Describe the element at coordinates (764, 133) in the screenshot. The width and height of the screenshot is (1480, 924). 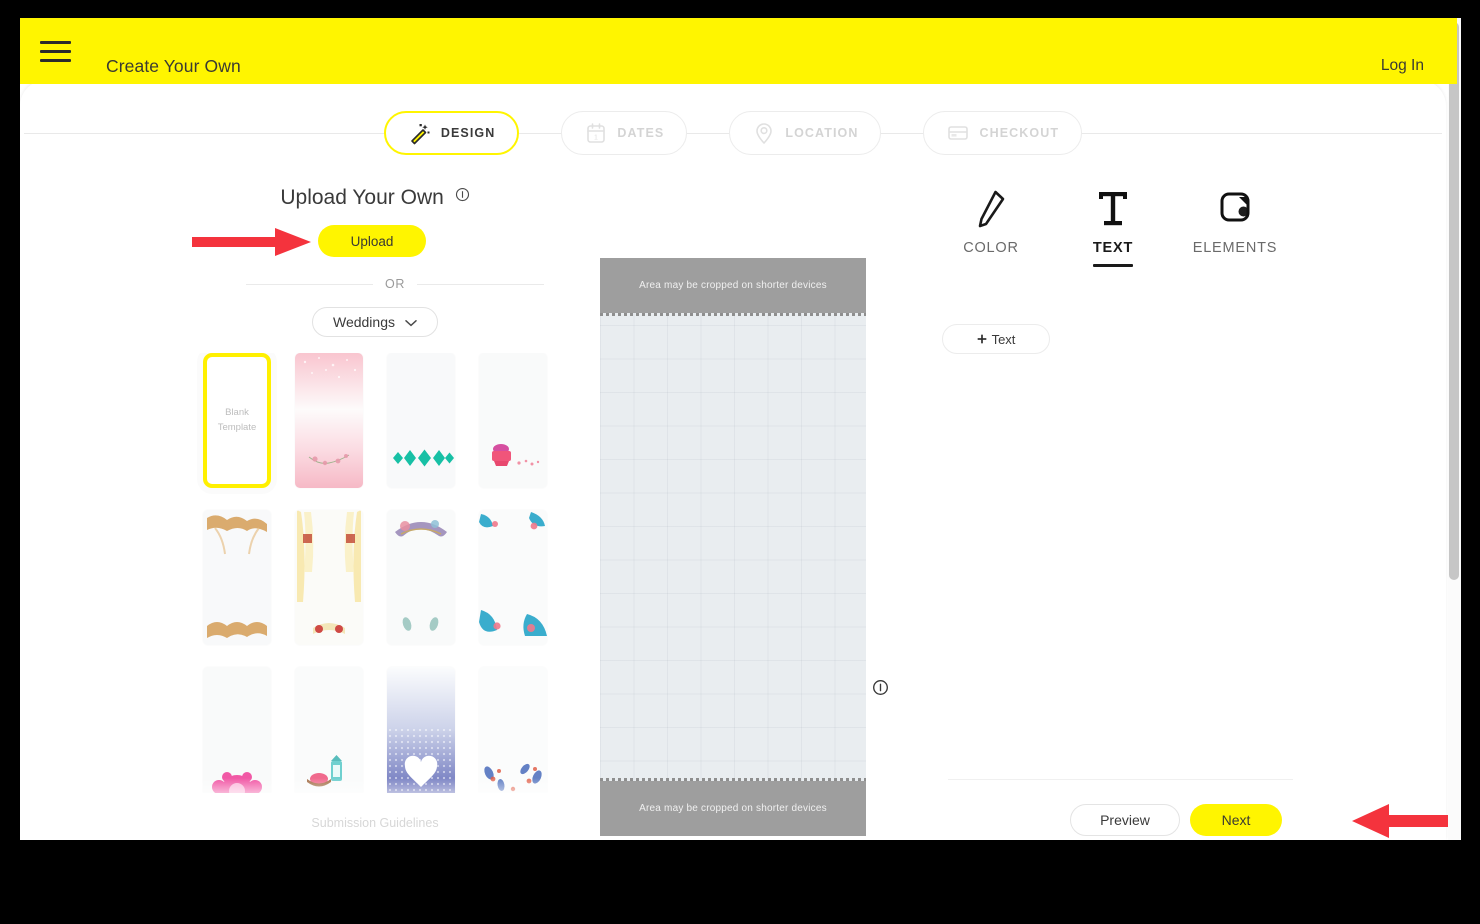
I see `map-pin-icon` at that location.